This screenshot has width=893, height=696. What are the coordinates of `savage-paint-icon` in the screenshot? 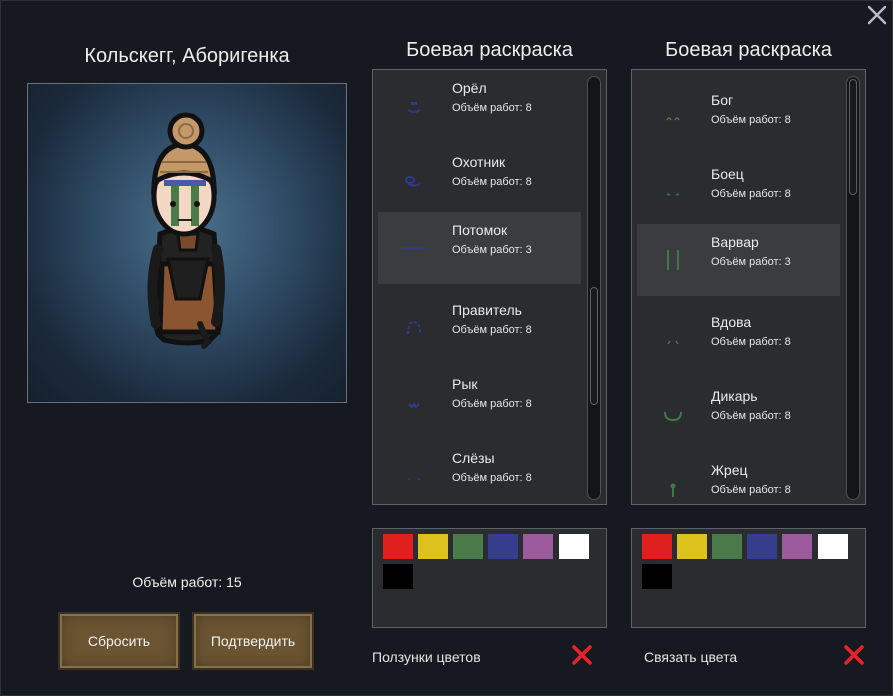 It's located at (673, 414).